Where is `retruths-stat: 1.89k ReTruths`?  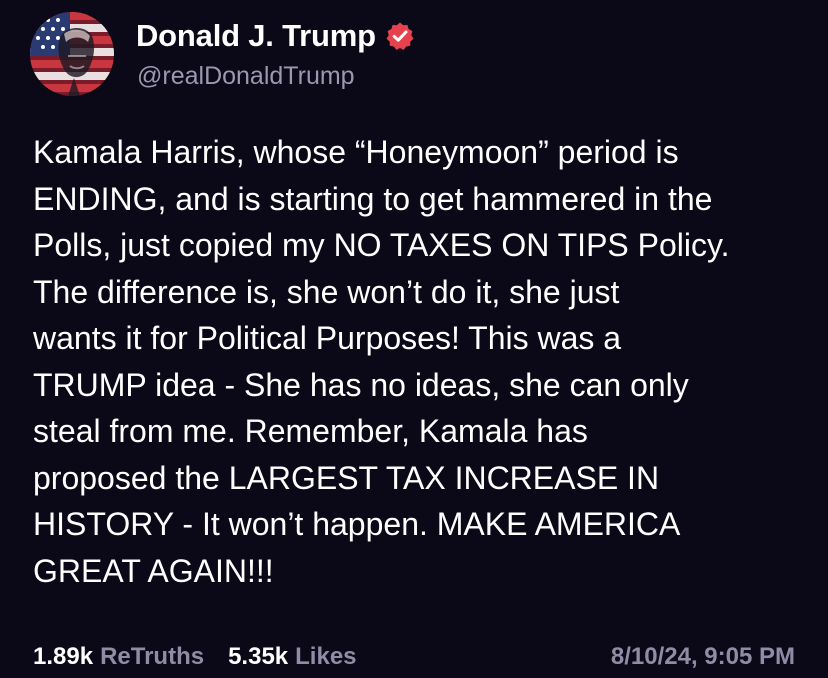
retruths-stat: 1.89k ReTruths is located at coordinates (118, 657).